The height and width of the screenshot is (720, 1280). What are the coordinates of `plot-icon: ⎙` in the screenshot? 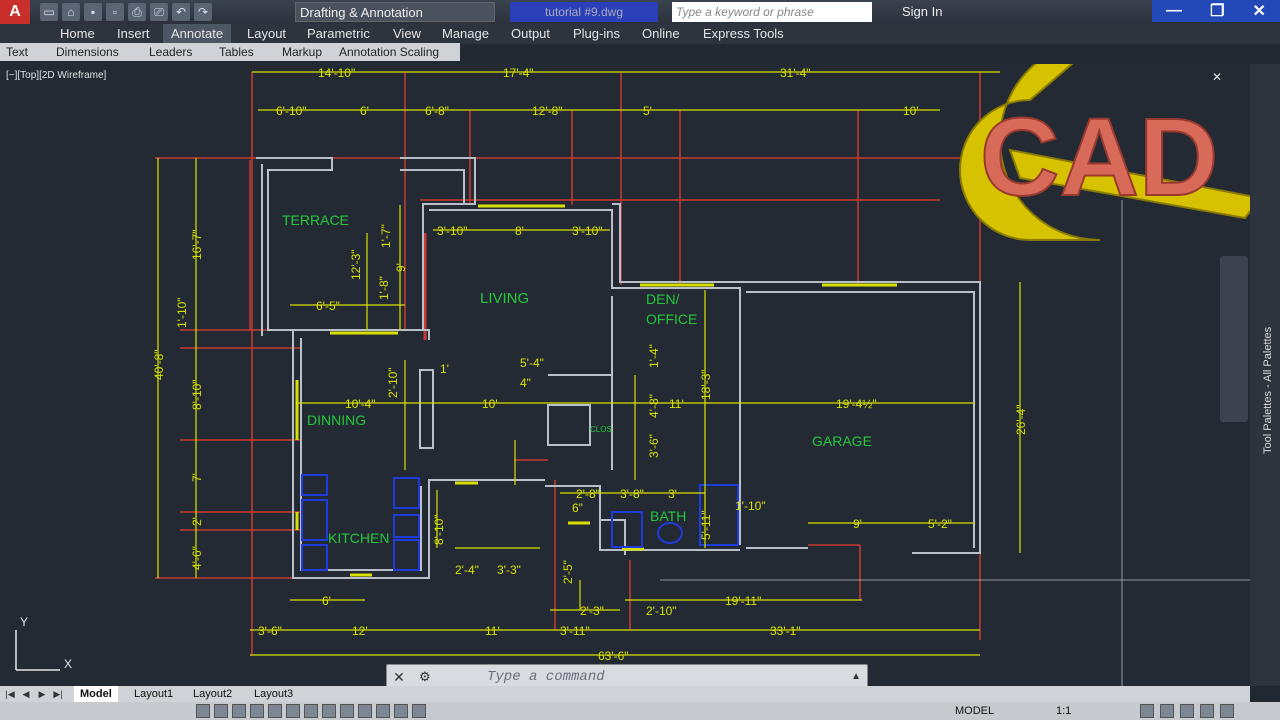 It's located at (137, 12).